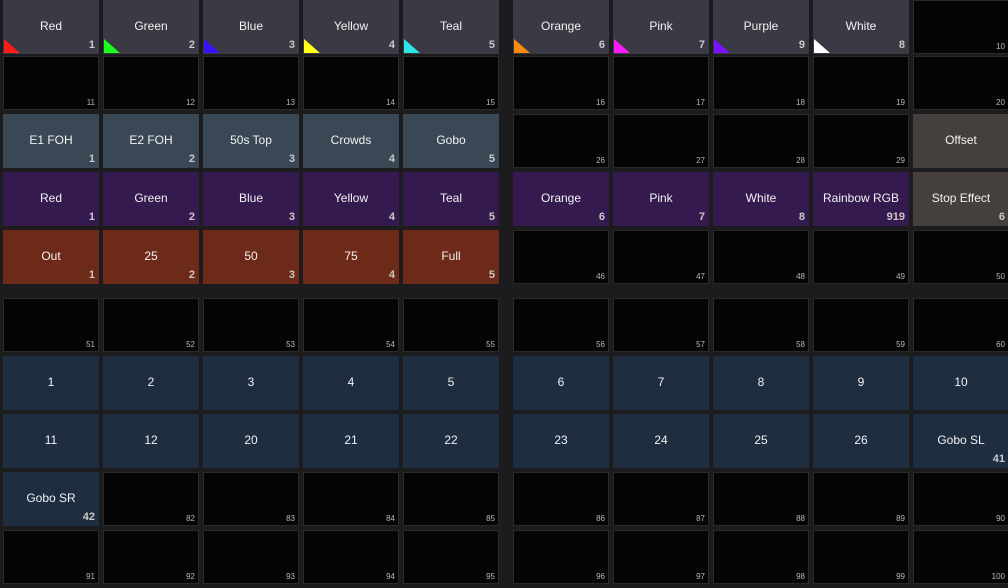  What do you see at coordinates (51, 141) in the screenshot?
I see `position-palette-button: E1 FOH 1` at bounding box center [51, 141].